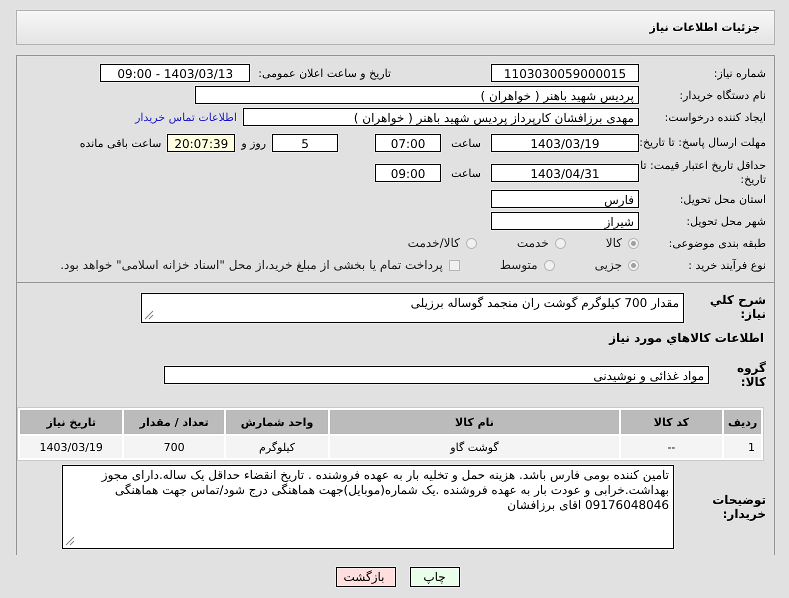  I want to click on need-number-field: 1103030059000015, so click(565, 73).